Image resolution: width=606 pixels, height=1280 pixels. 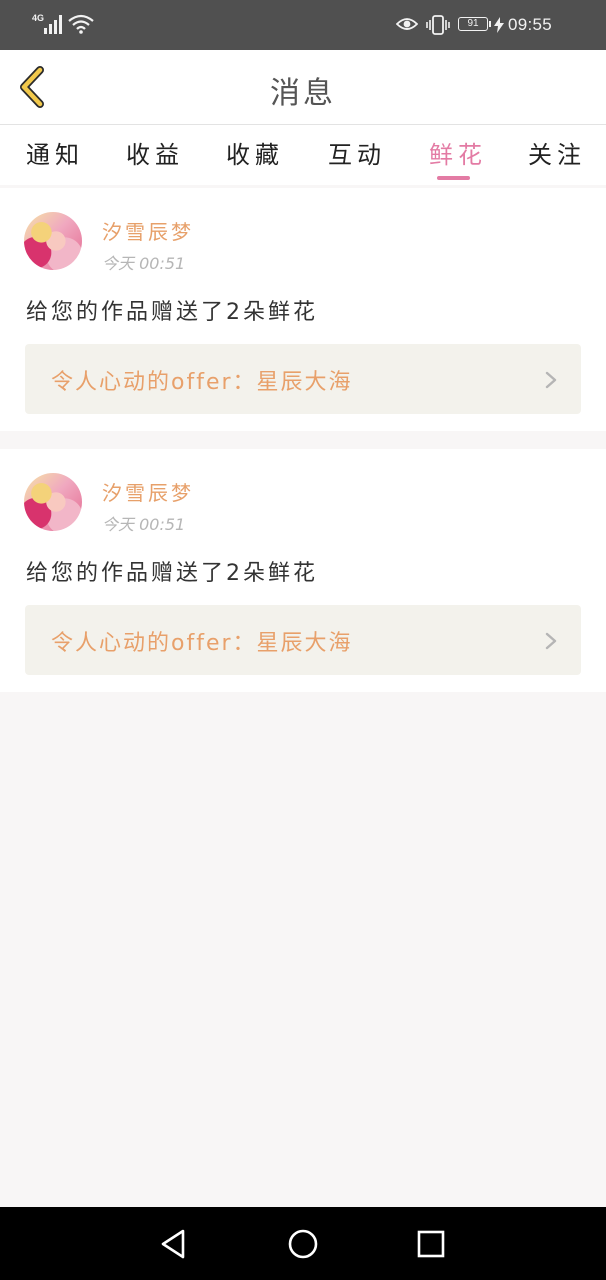 I want to click on tab-favorites: 收藏, so click(x=255, y=152).